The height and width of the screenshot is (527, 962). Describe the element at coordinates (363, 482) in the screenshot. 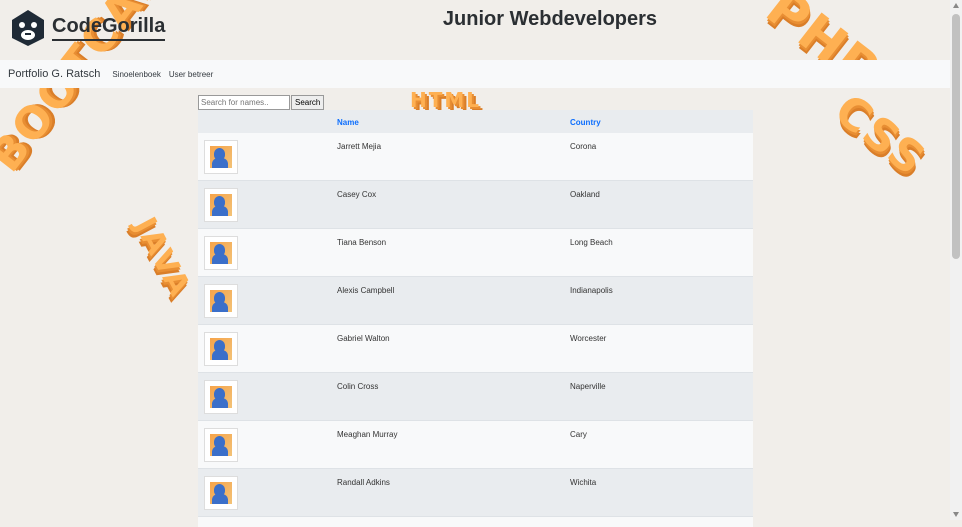

I see `cell-name: Randall Adkins` at that location.